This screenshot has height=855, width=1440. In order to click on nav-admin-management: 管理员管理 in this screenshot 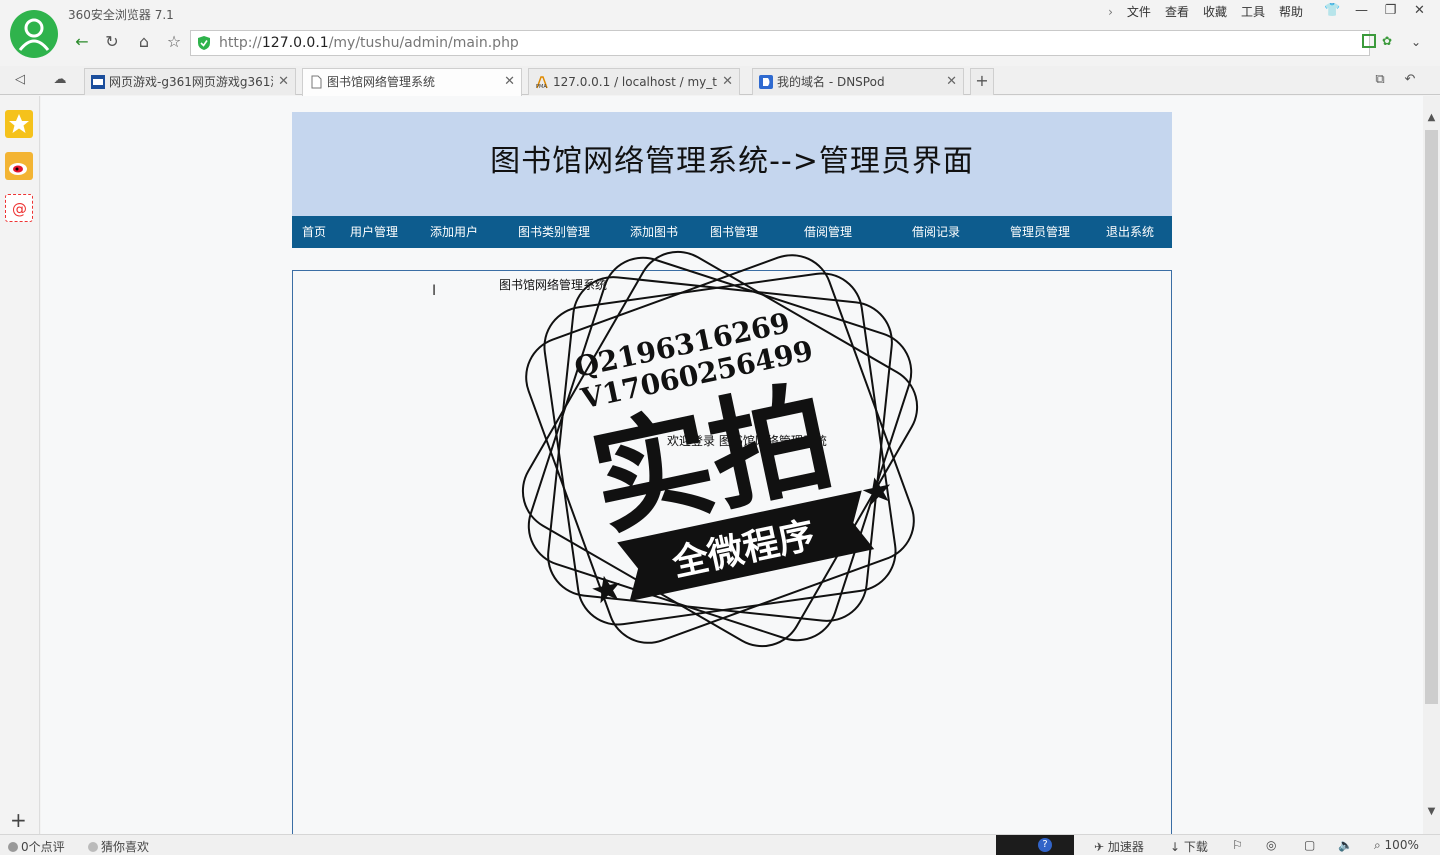, I will do `click(1040, 232)`.